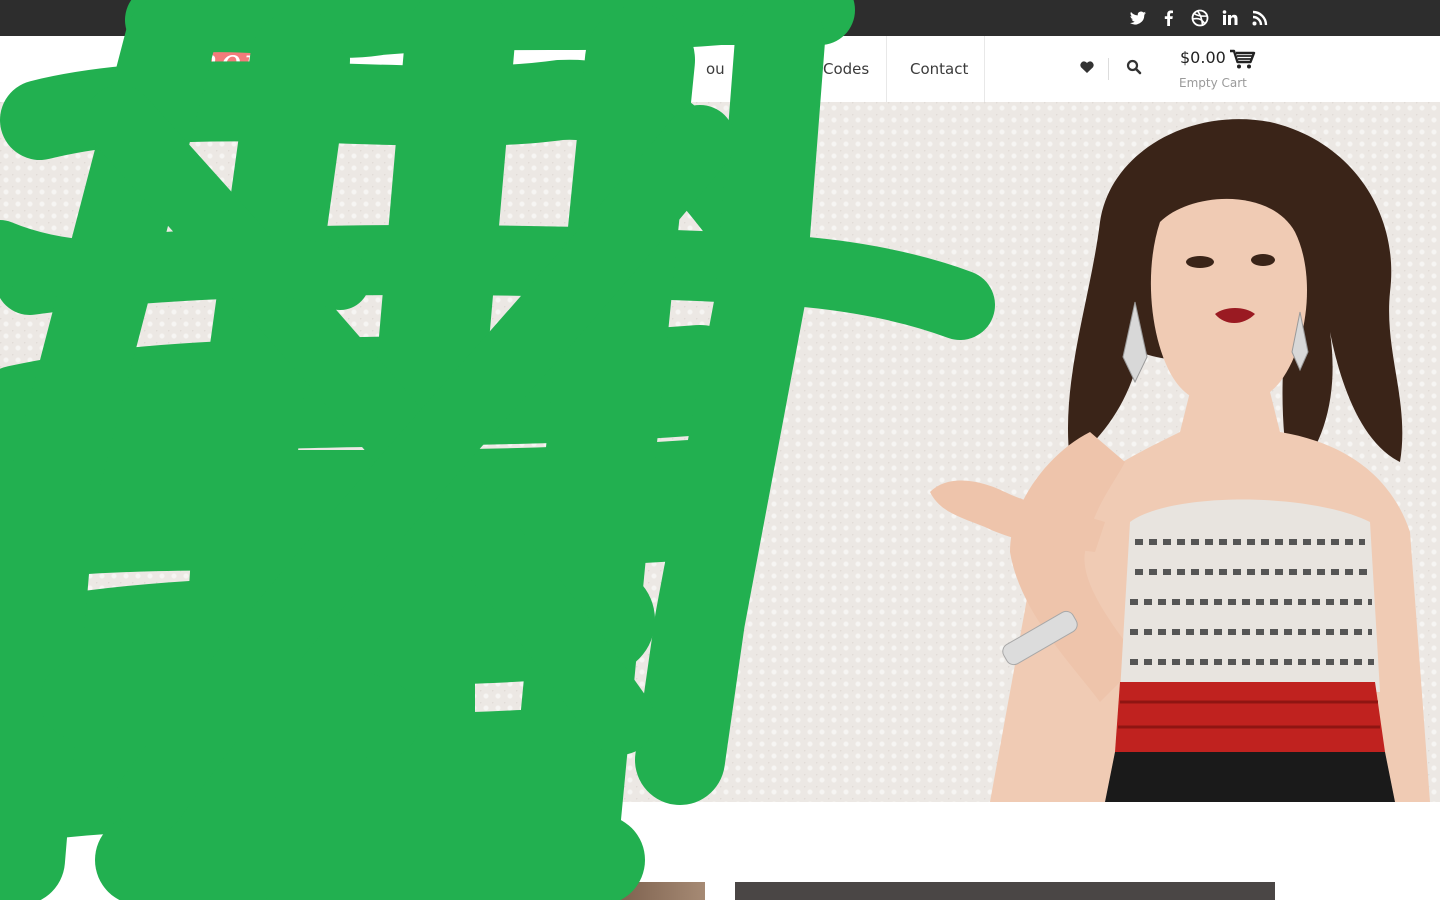  I want to click on logo-text: hopi, so click(239, 62).